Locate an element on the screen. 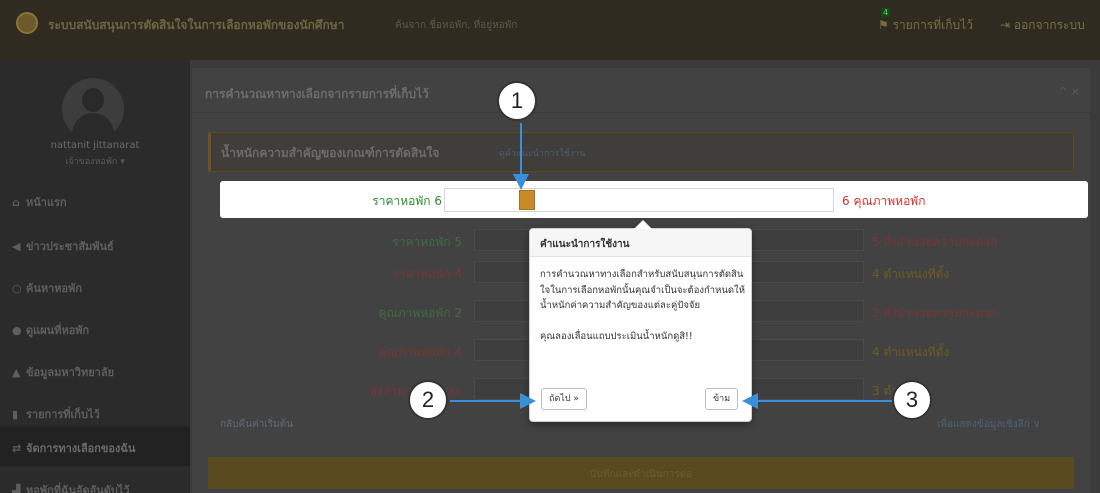  callout-2: 2 is located at coordinates (428, 400).